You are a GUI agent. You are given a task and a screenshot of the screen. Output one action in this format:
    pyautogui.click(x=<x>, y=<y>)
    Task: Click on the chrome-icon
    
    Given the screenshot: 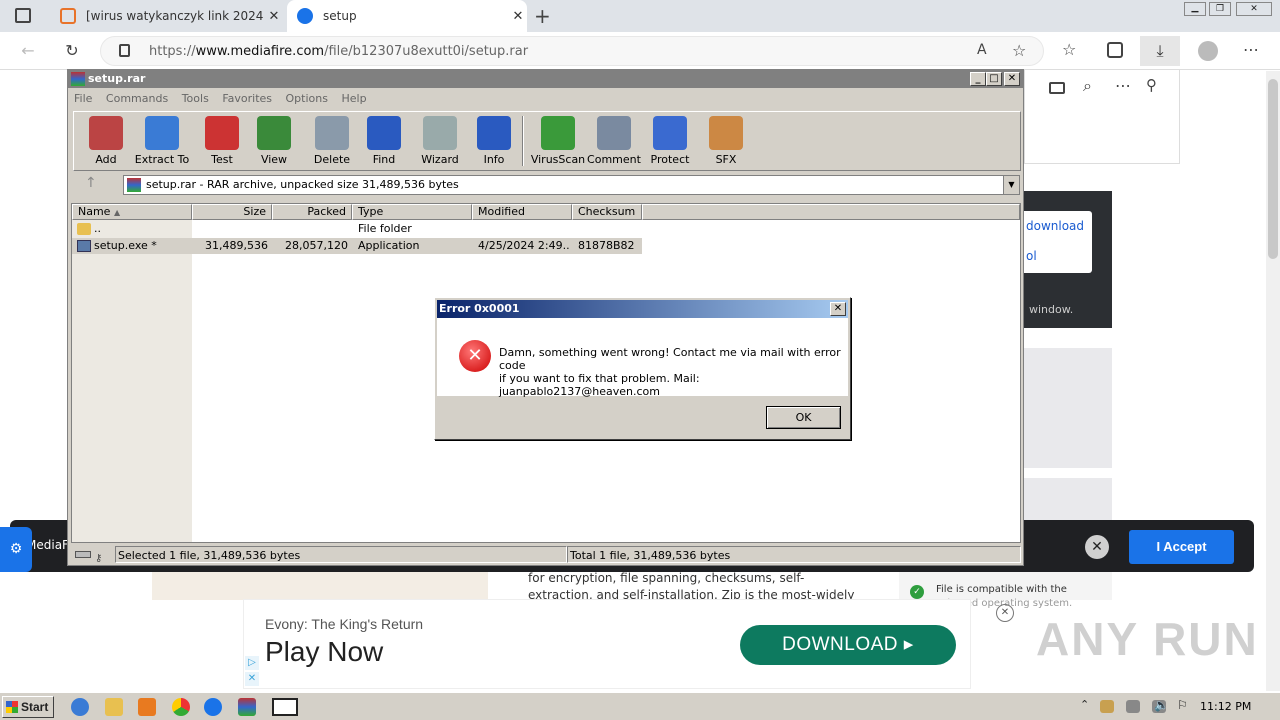 What is the action you would take?
    pyautogui.click(x=181, y=707)
    